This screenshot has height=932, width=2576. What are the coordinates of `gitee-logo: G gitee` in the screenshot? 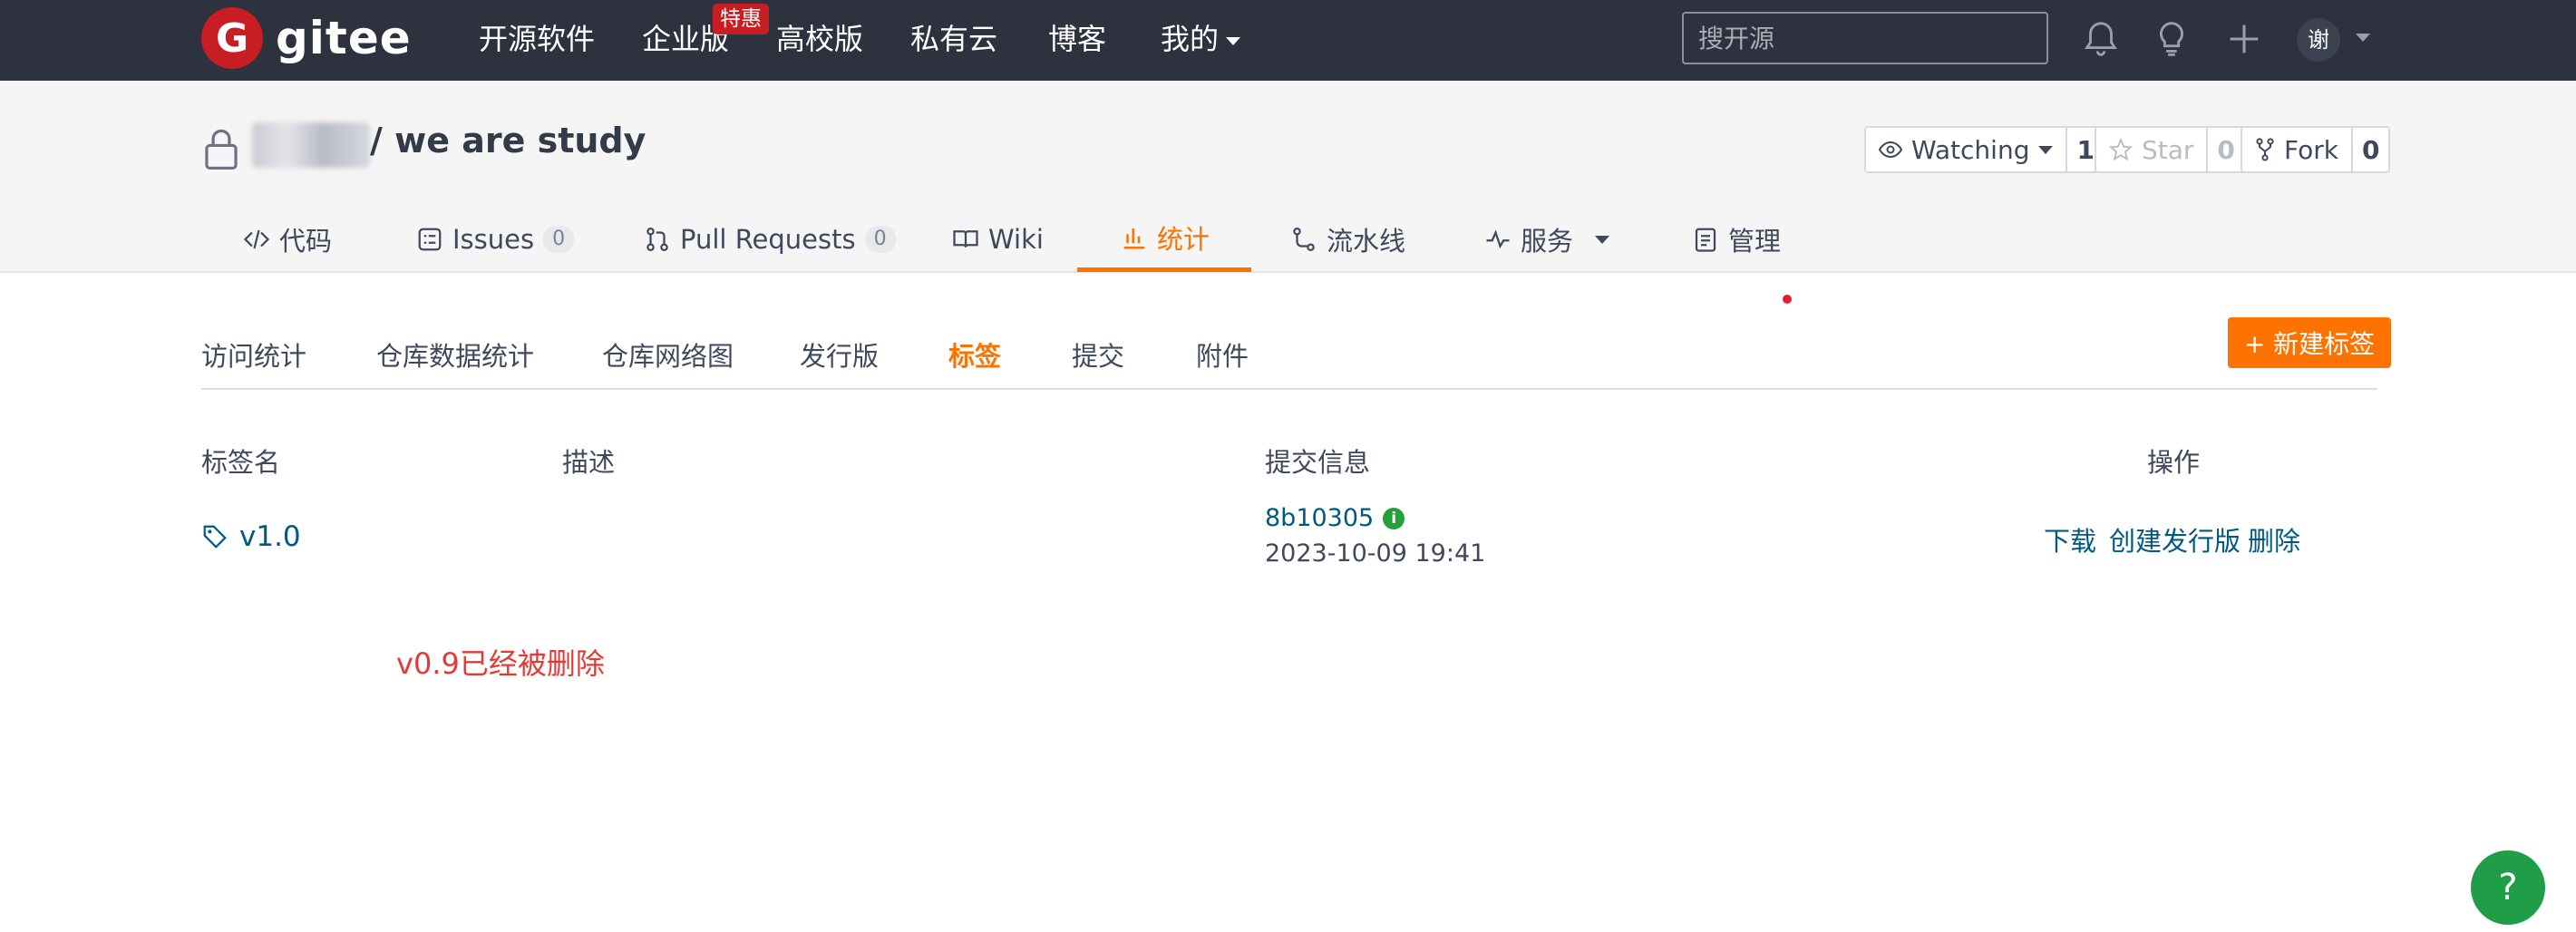 It's located at (306, 38).